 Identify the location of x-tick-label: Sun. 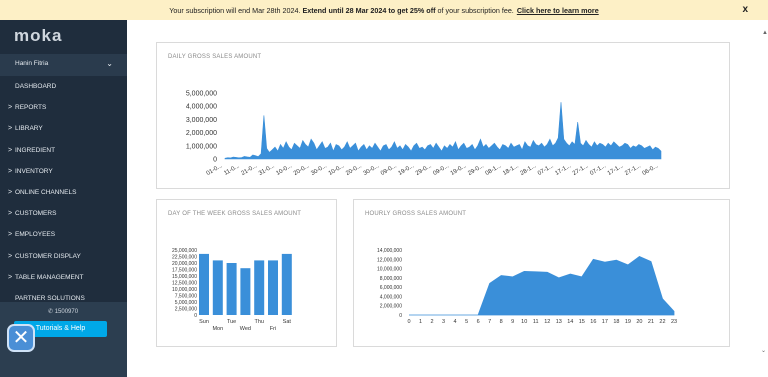
(204, 322).